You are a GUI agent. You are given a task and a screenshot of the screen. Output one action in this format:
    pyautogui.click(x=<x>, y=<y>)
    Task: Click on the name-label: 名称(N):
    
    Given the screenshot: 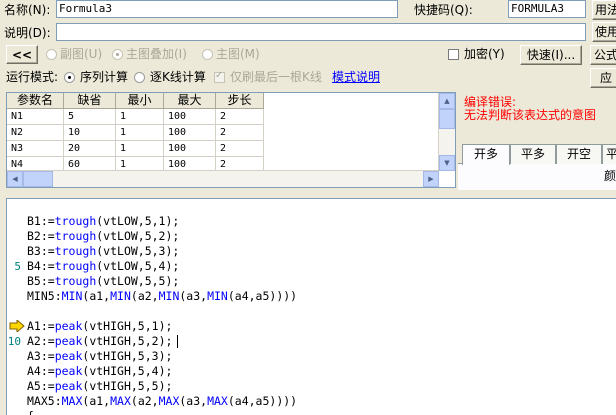 What is the action you would take?
    pyautogui.click(x=27, y=10)
    